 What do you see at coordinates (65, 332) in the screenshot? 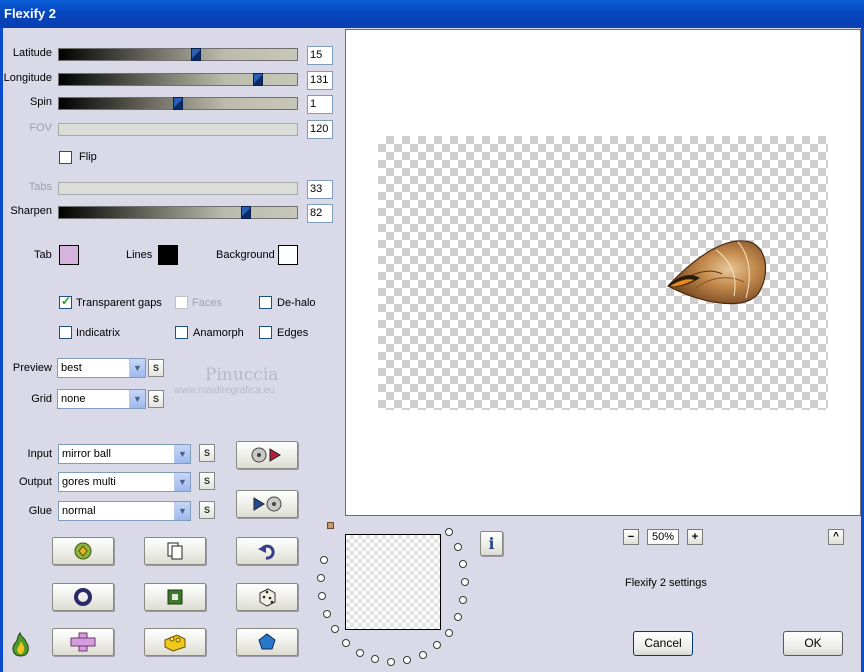
I see `indicatrix-checkbox` at bounding box center [65, 332].